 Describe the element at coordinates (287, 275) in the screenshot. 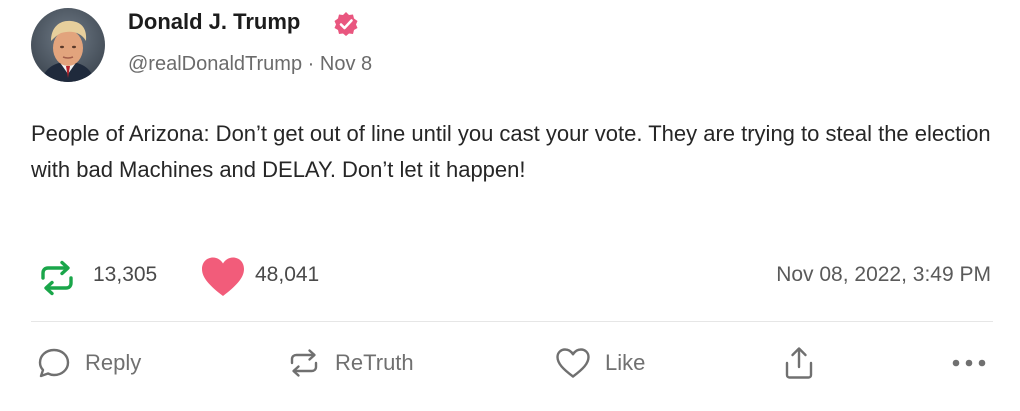

I see `like-count: 48,041` at that location.